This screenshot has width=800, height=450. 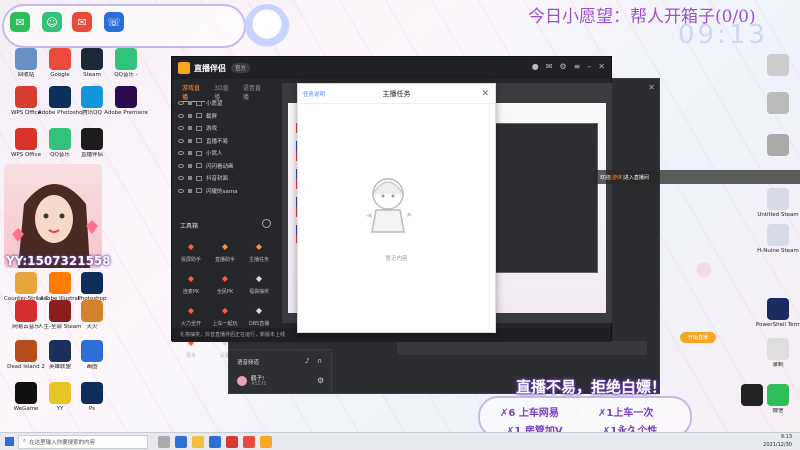 What do you see at coordinates (225, 128) in the screenshot?
I see `scene-item: 游戏` at bounding box center [225, 128].